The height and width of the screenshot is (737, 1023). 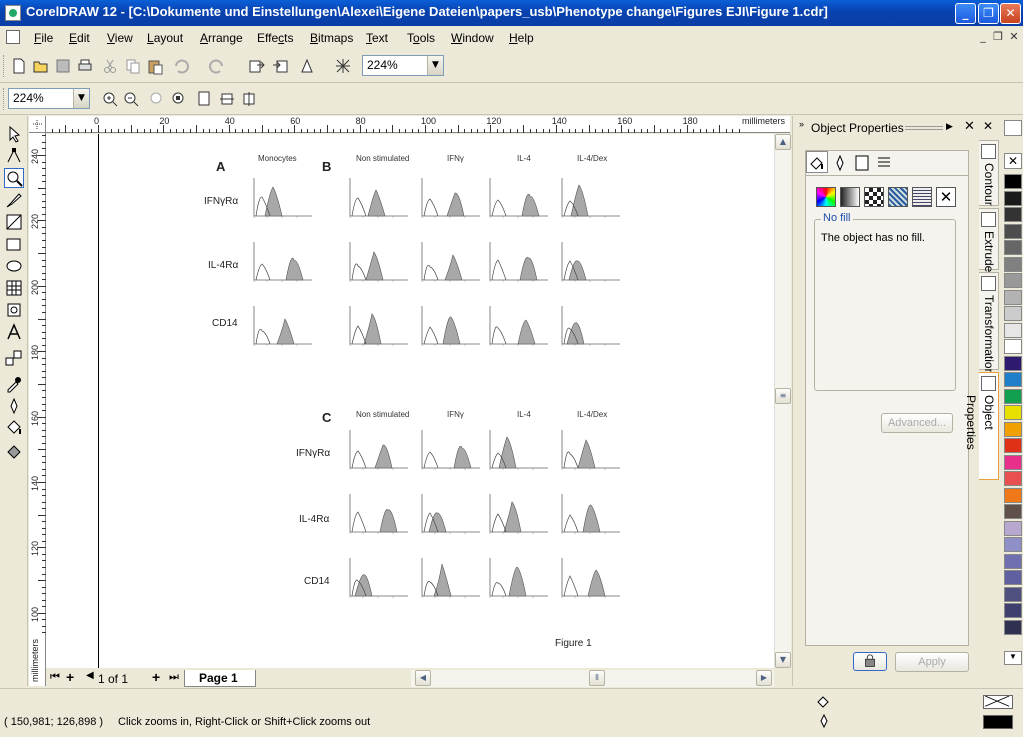 I want to click on uniform-fill-icon, so click(x=826, y=197).